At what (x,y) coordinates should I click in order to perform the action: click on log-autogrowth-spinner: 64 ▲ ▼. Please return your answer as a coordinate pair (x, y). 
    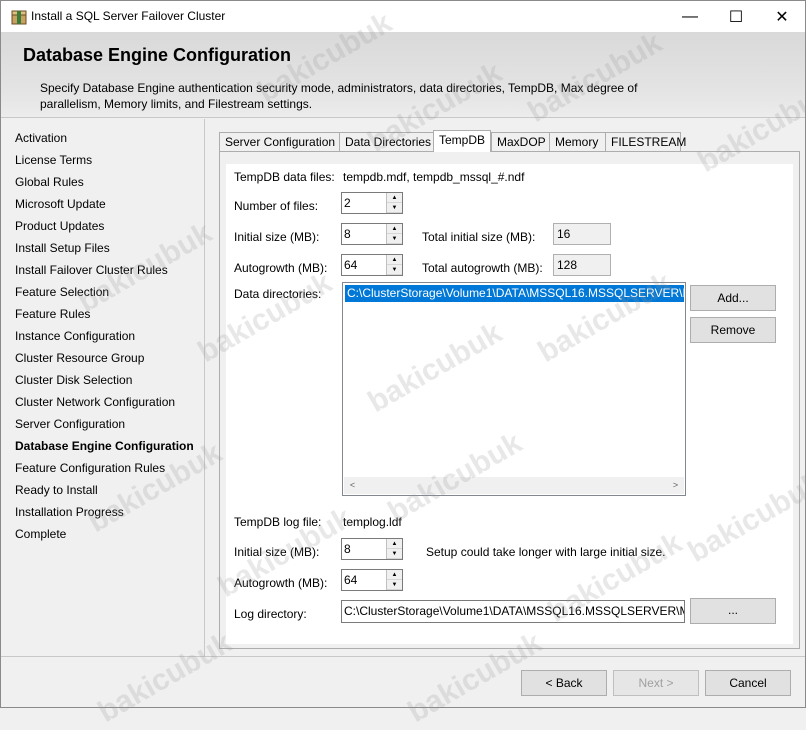
    Looking at the image, I should click on (372, 580).